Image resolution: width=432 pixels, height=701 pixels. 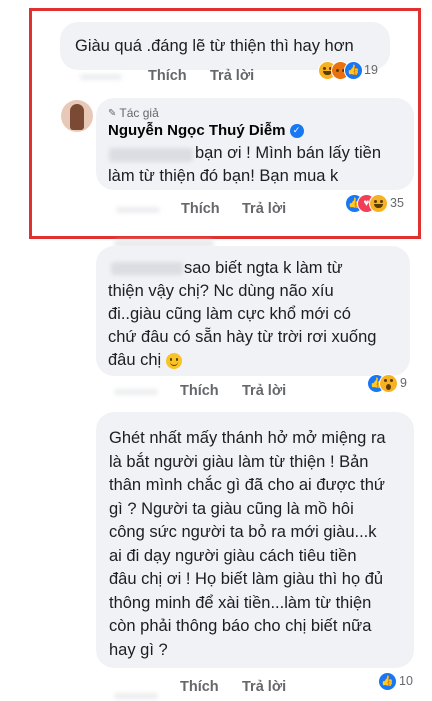 I want to click on comment-text-line: thiện vậy chị? Nc dùng não xíu, so click(x=221, y=291).